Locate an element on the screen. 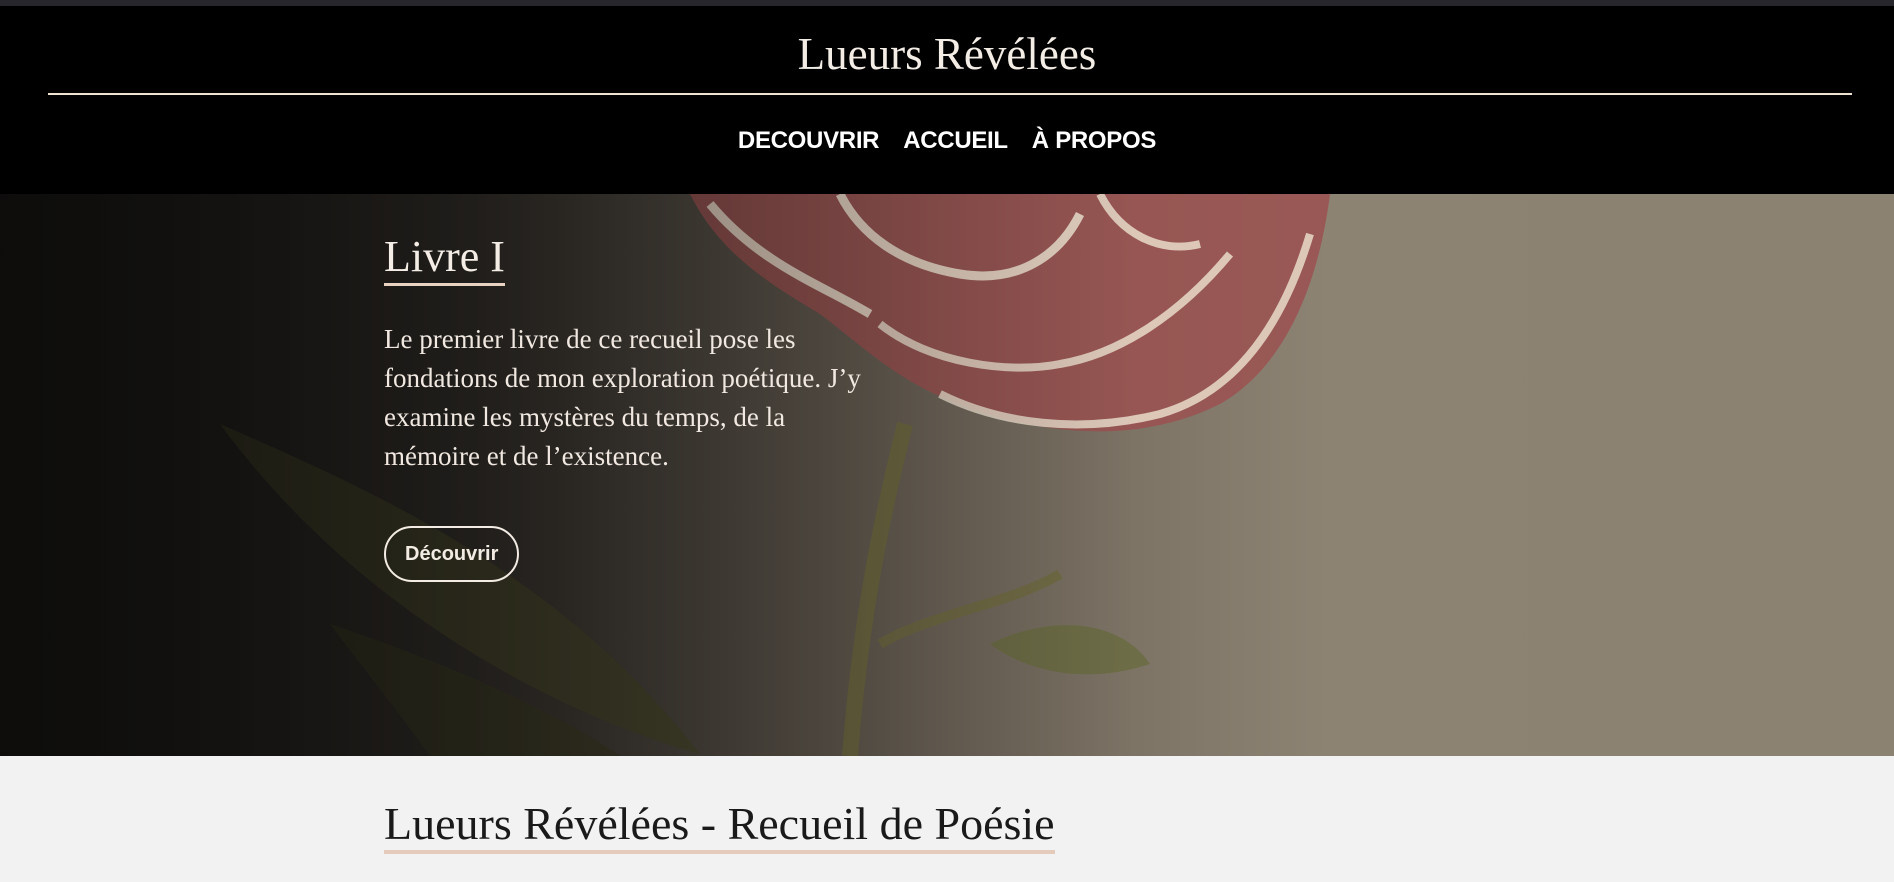 This screenshot has width=1894, height=882. discover-button: Découvrir is located at coordinates (452, 554).